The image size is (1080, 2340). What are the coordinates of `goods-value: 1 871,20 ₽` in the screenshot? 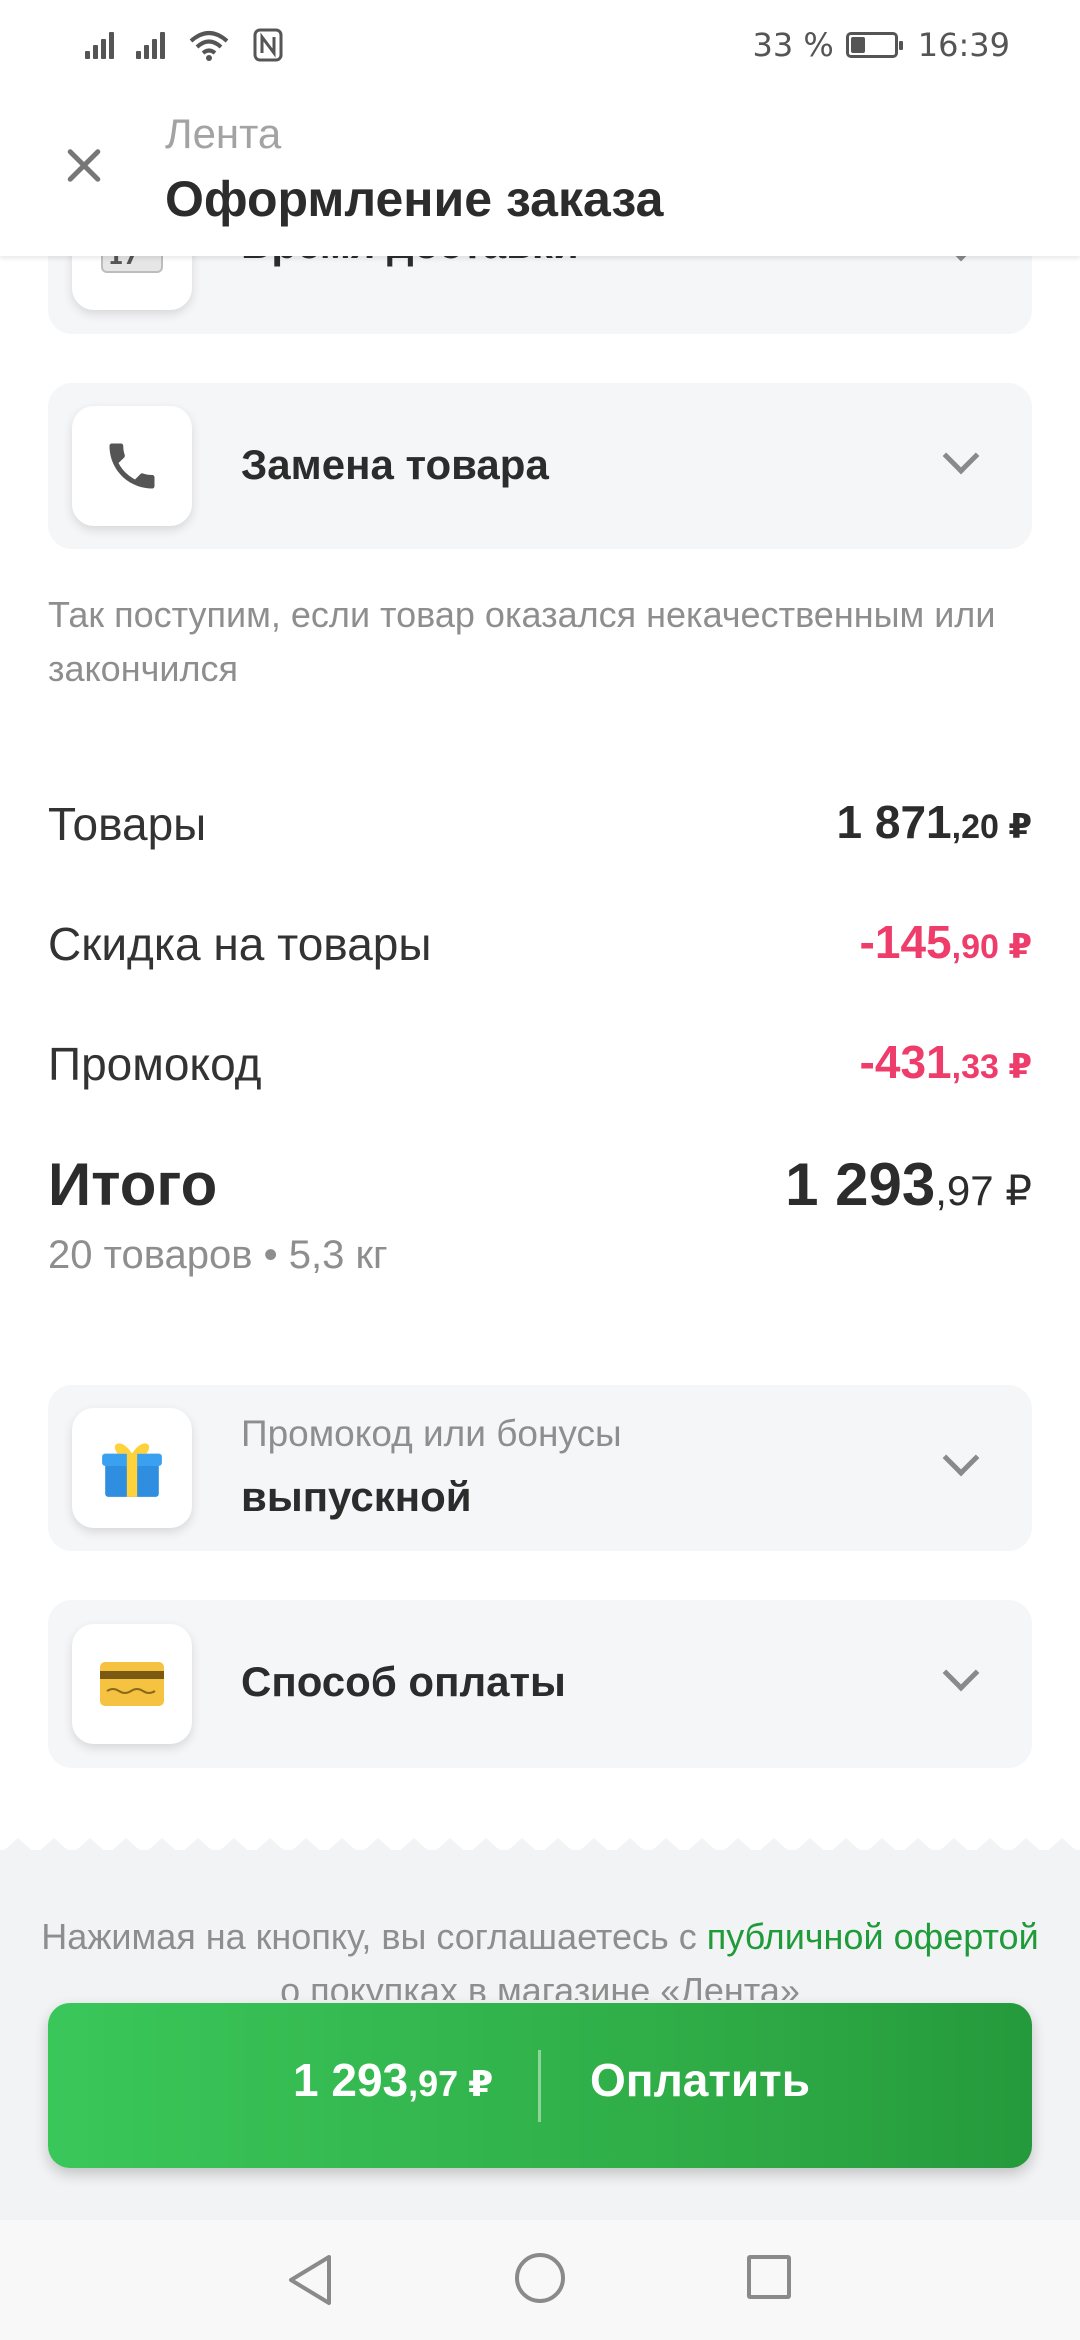 It's located at (935, 822).